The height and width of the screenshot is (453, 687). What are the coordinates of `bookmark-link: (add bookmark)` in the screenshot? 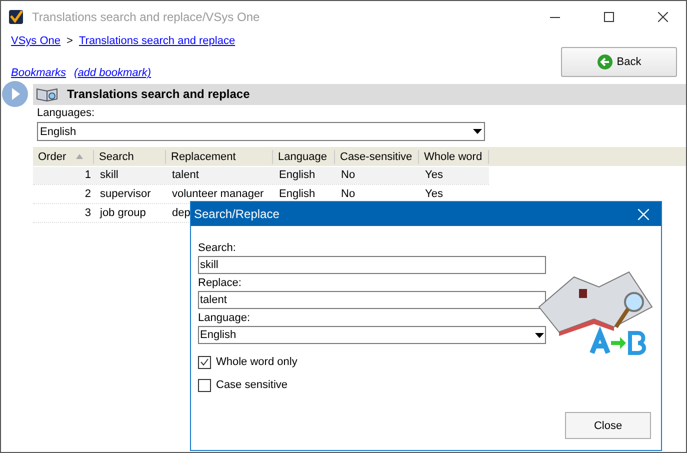 It's located at (113, 73).